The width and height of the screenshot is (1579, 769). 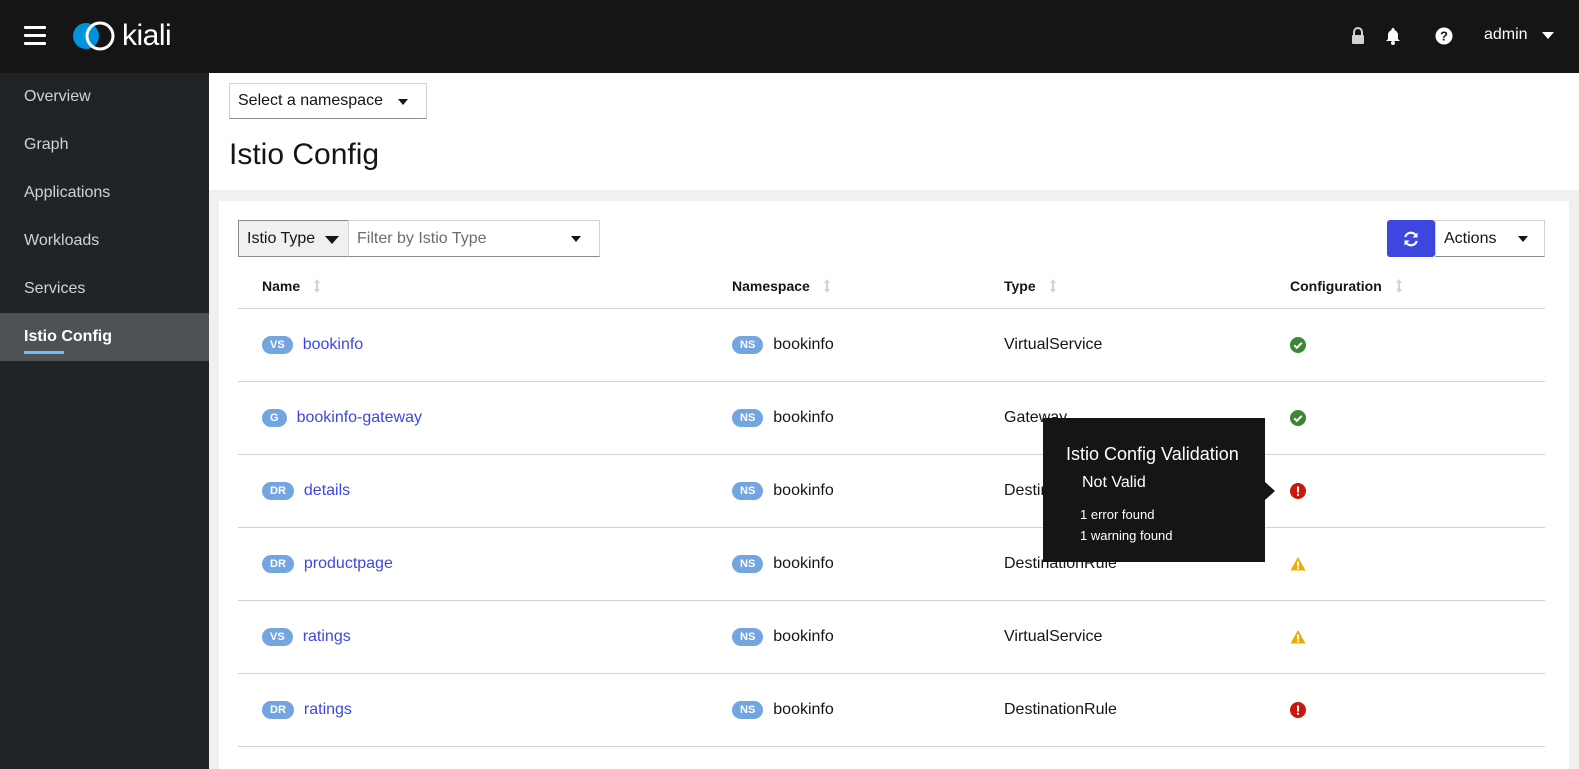 What do you see at coordinates (310, 100) in the screenshot?
I see `namespace-select-label: Select a namespace` at bounding box center [310, 100].